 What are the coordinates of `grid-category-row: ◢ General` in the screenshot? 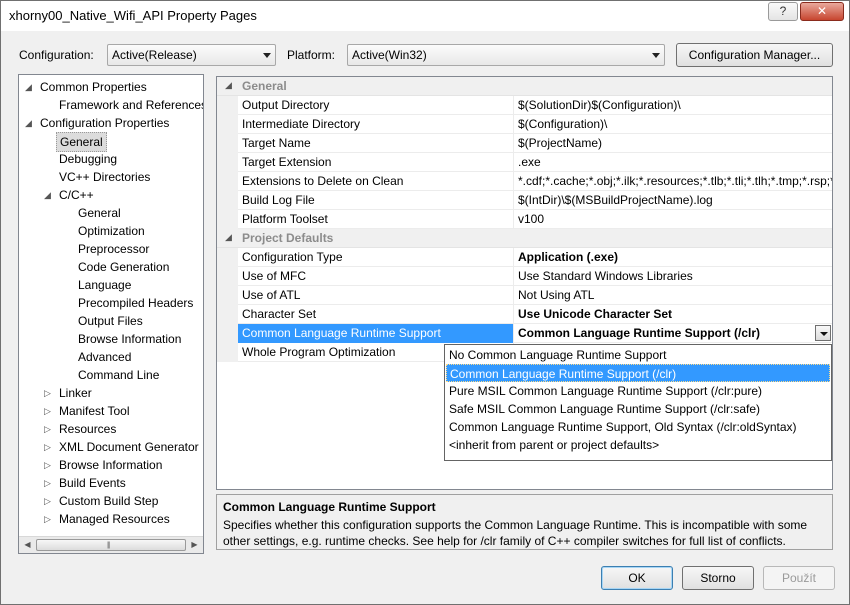 It's located at (524, 86).